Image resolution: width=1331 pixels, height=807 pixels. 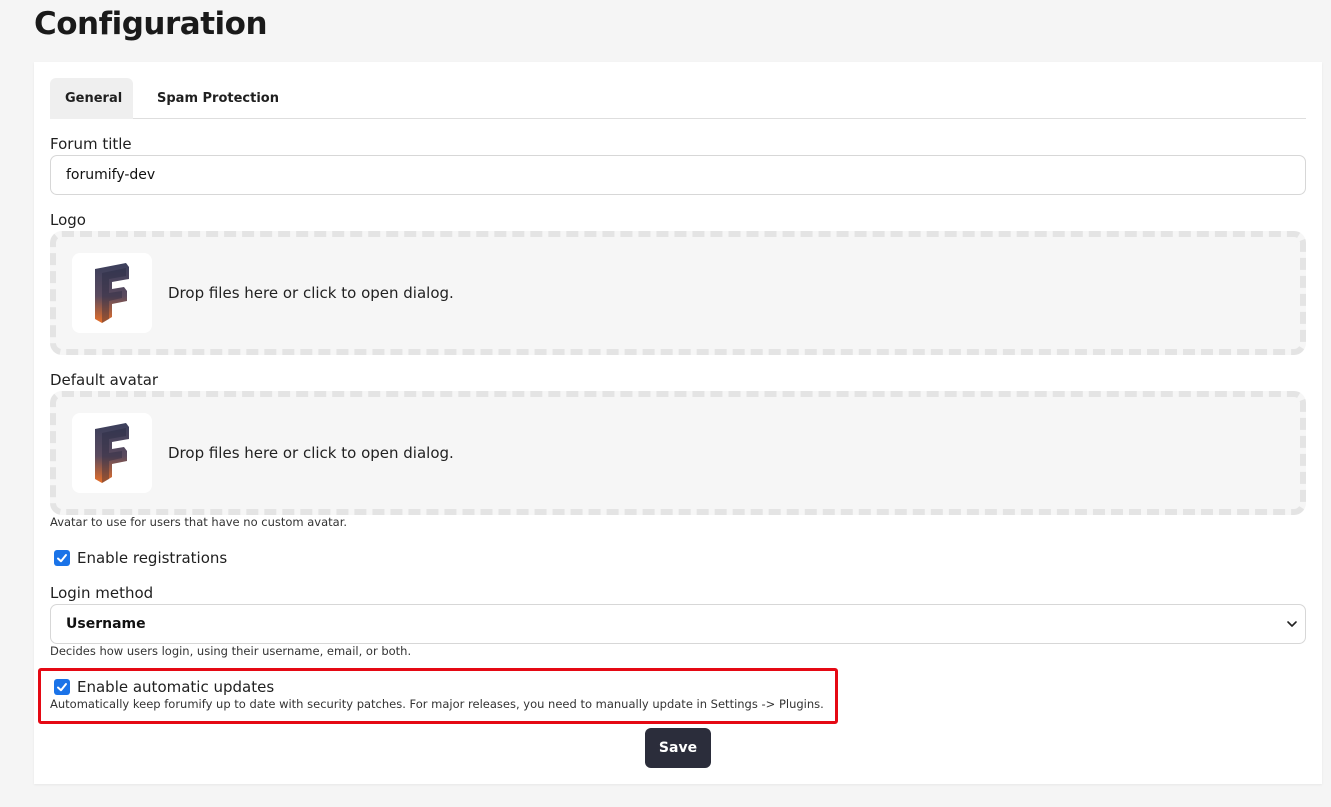 I want to click on enable-registrations-label: Enable registrations, so click(x=152, y=558).